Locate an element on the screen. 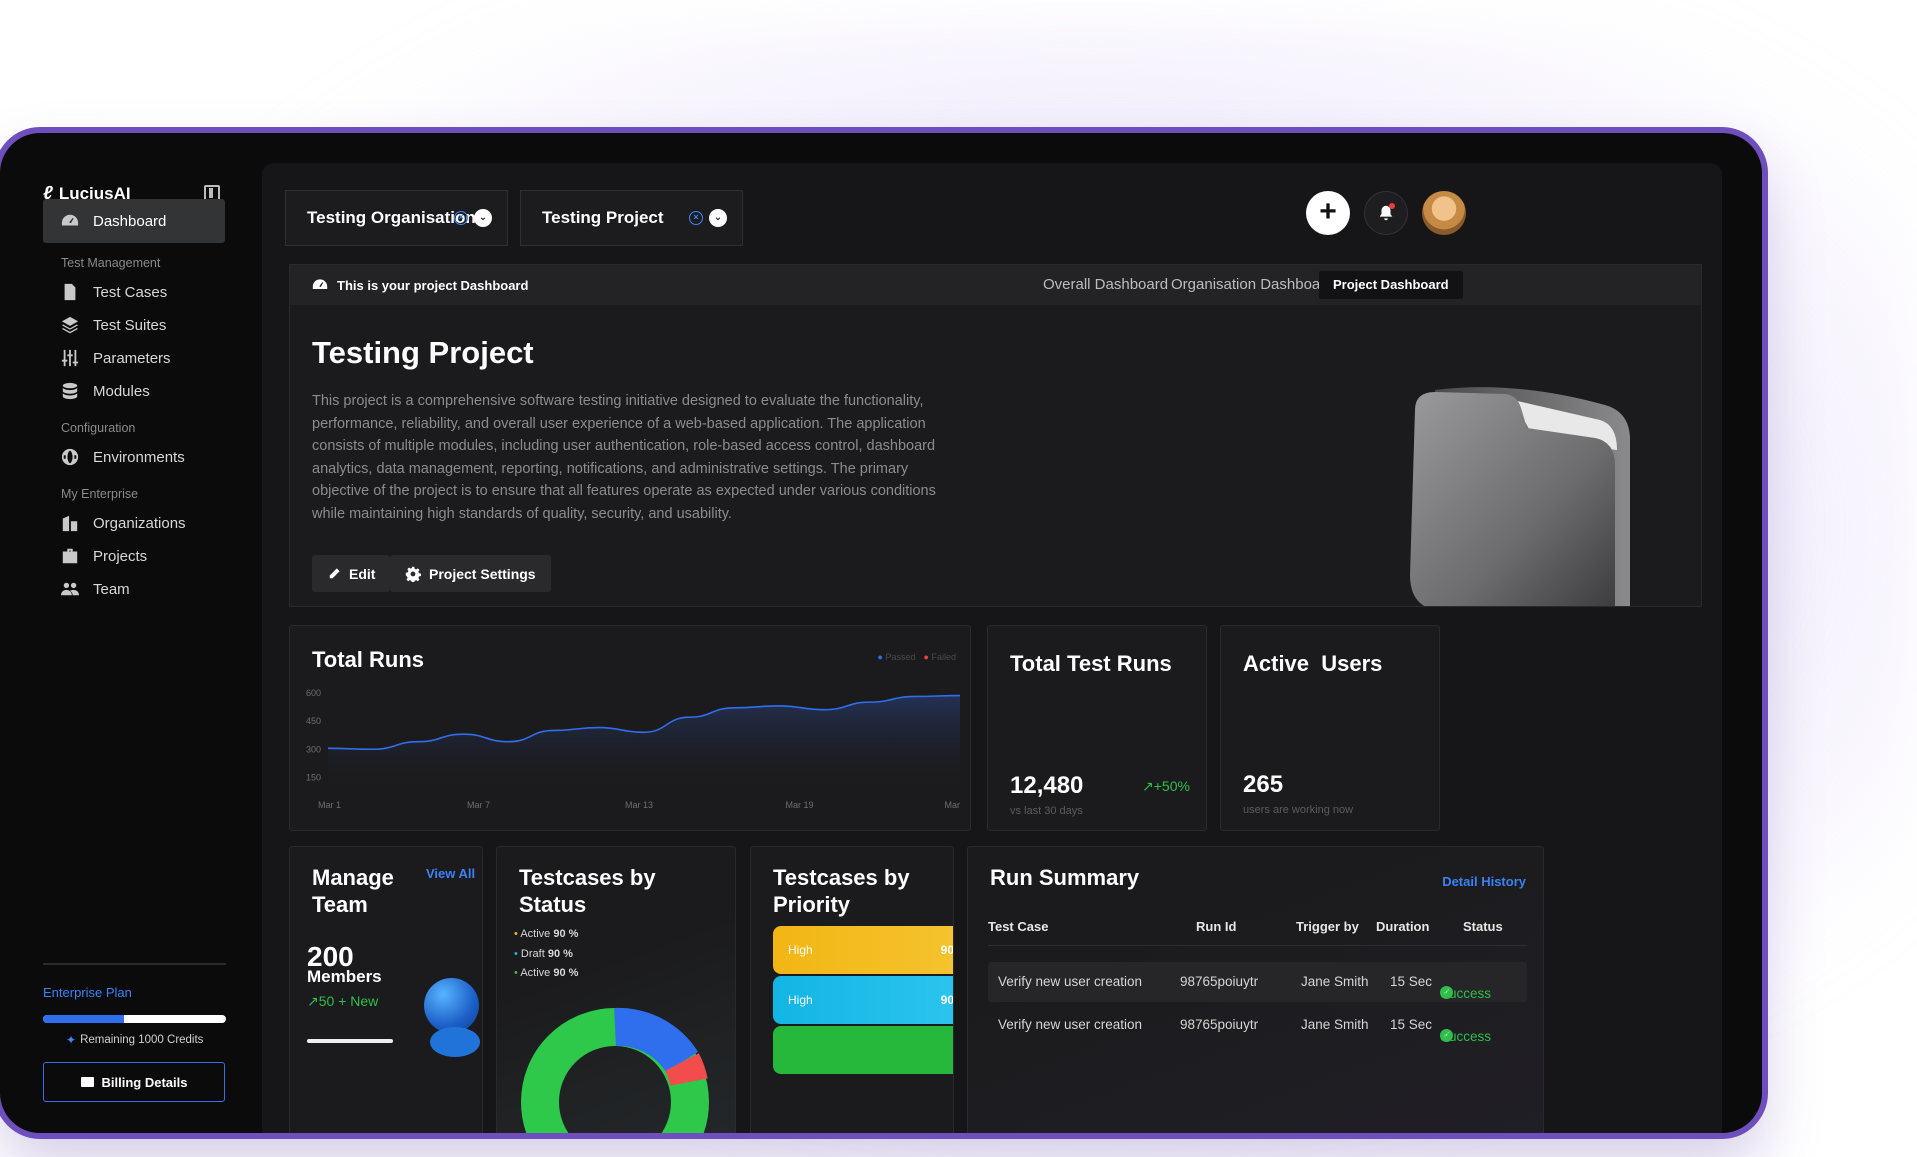 The width and height of the screenshot is (1917, 1157). receipt-icon is located at coordinates (87, 1082).